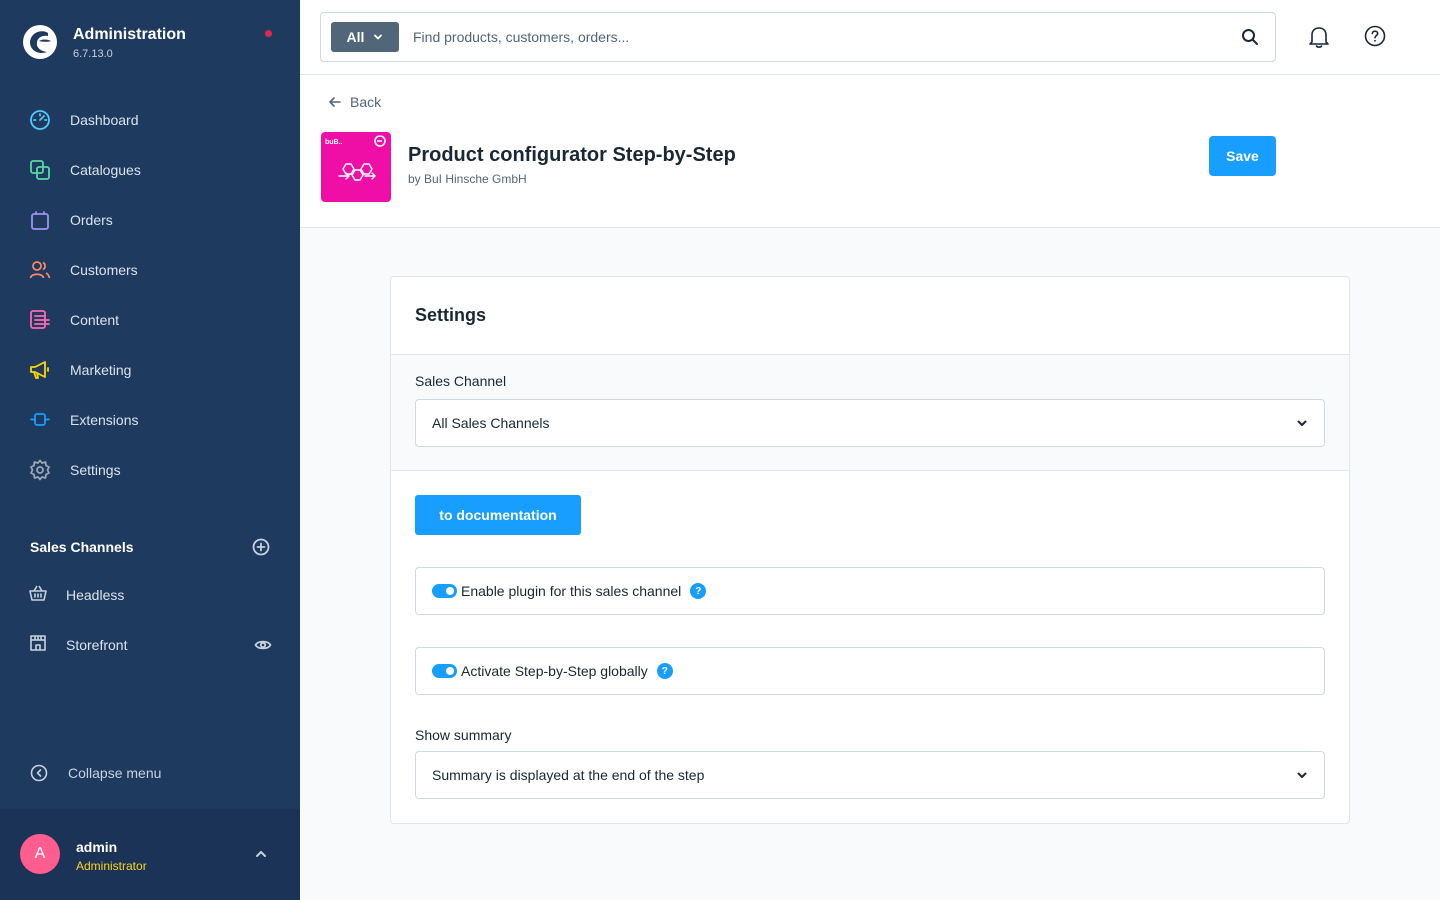 Image resolution: width=1440 pixels, height=900 pixels. I want to click on nav-label: Dashboard, so click(104, 120).